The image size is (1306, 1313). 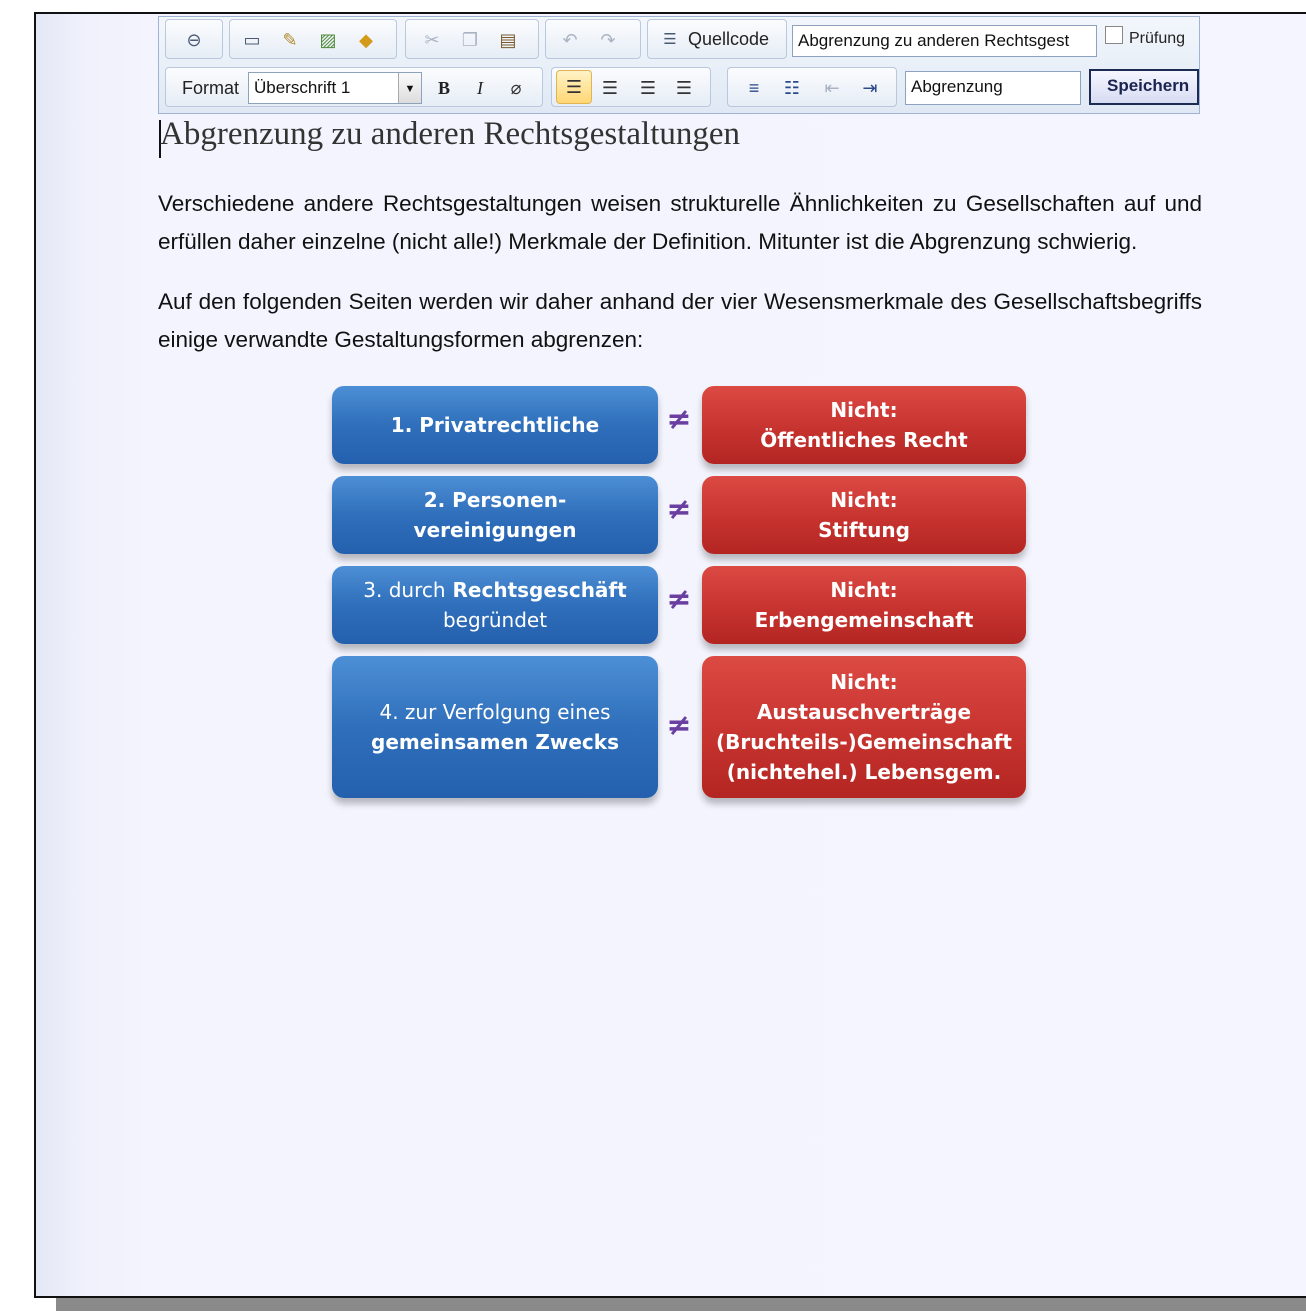 I want to click on align-justify-icon: ☰, so click(x=684, y=88).